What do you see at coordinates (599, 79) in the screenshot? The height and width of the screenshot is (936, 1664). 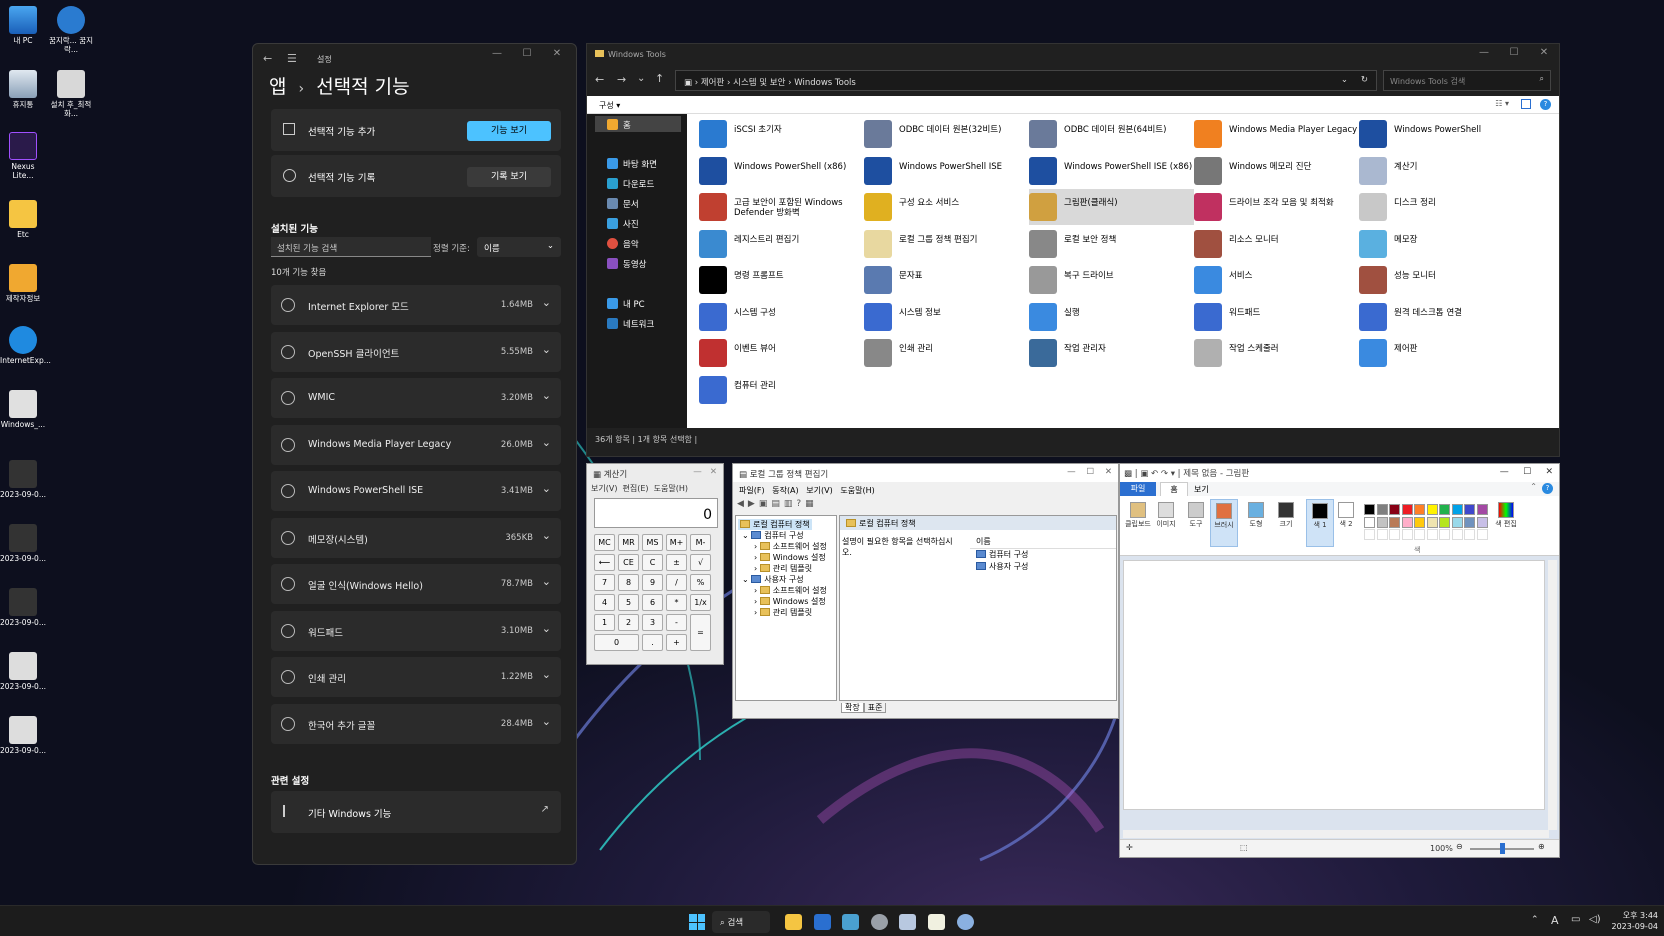 I see `back-arrow-icon: ←` at bounding box center [599, 79].